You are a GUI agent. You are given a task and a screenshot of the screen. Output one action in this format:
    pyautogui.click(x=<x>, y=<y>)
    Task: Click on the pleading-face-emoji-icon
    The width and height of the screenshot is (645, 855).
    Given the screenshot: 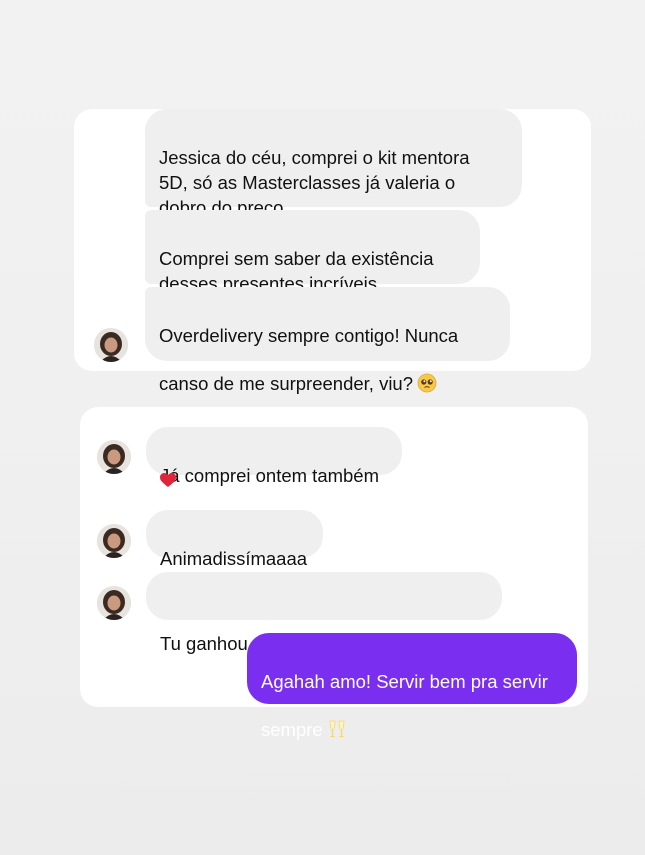 What is the action you would take?
    pyautogui.click(x=427, y=373)
    